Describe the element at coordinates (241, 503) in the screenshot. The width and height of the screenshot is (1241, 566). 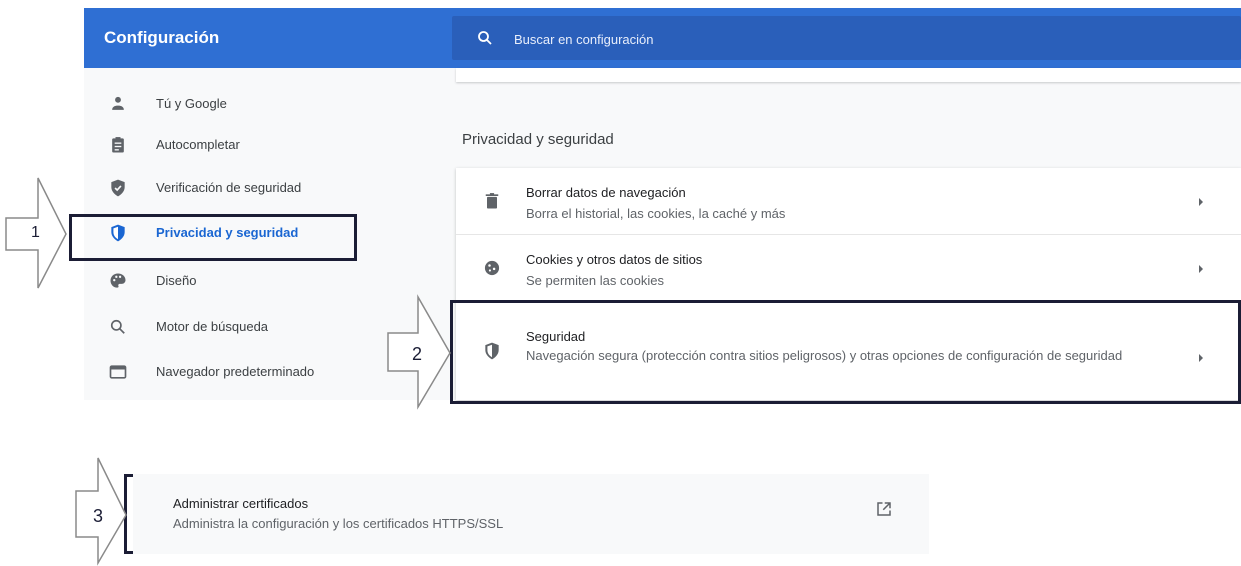
I see `row-title: Administrar certificados` at that location.